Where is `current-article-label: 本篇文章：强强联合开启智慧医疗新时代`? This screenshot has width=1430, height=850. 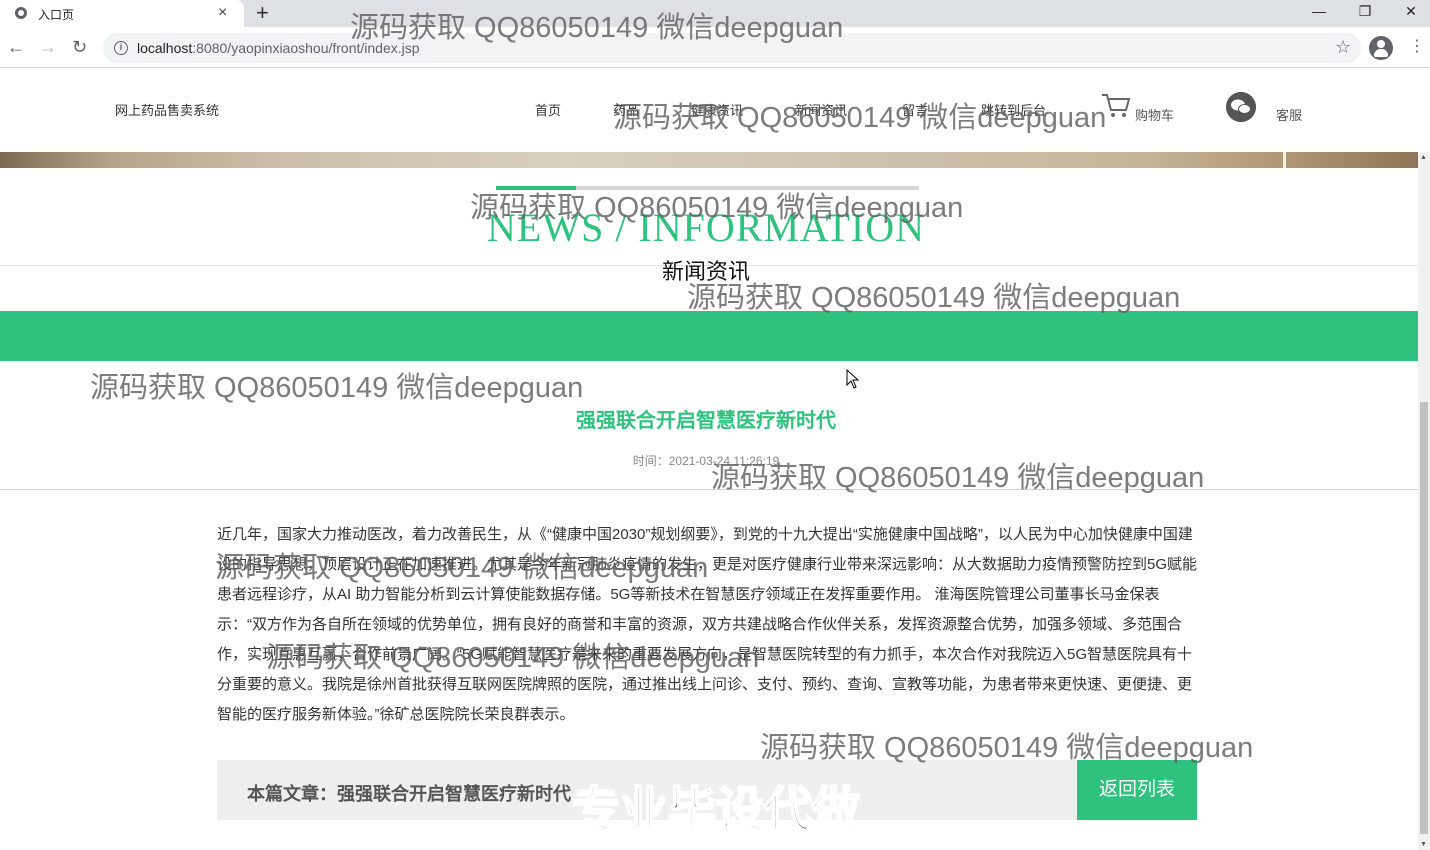
current-article-label: 本篇文章：强强联合开启智慧医疗新时代 is located at coordinates (409, 794).